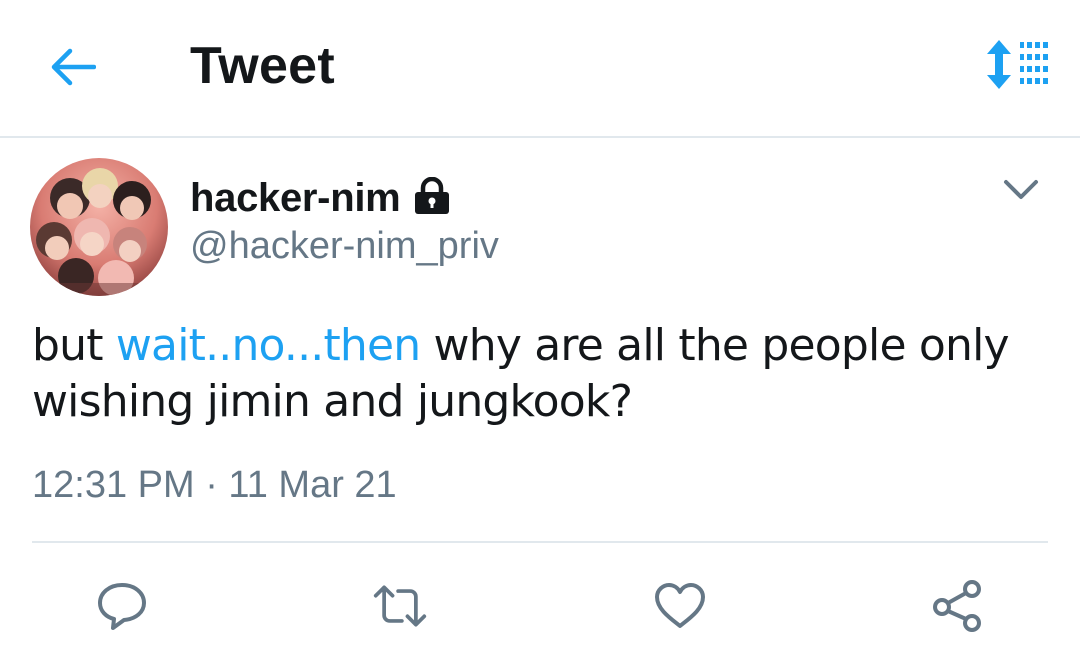  I want to click on tweet-text-before: but, so click(74, 345).